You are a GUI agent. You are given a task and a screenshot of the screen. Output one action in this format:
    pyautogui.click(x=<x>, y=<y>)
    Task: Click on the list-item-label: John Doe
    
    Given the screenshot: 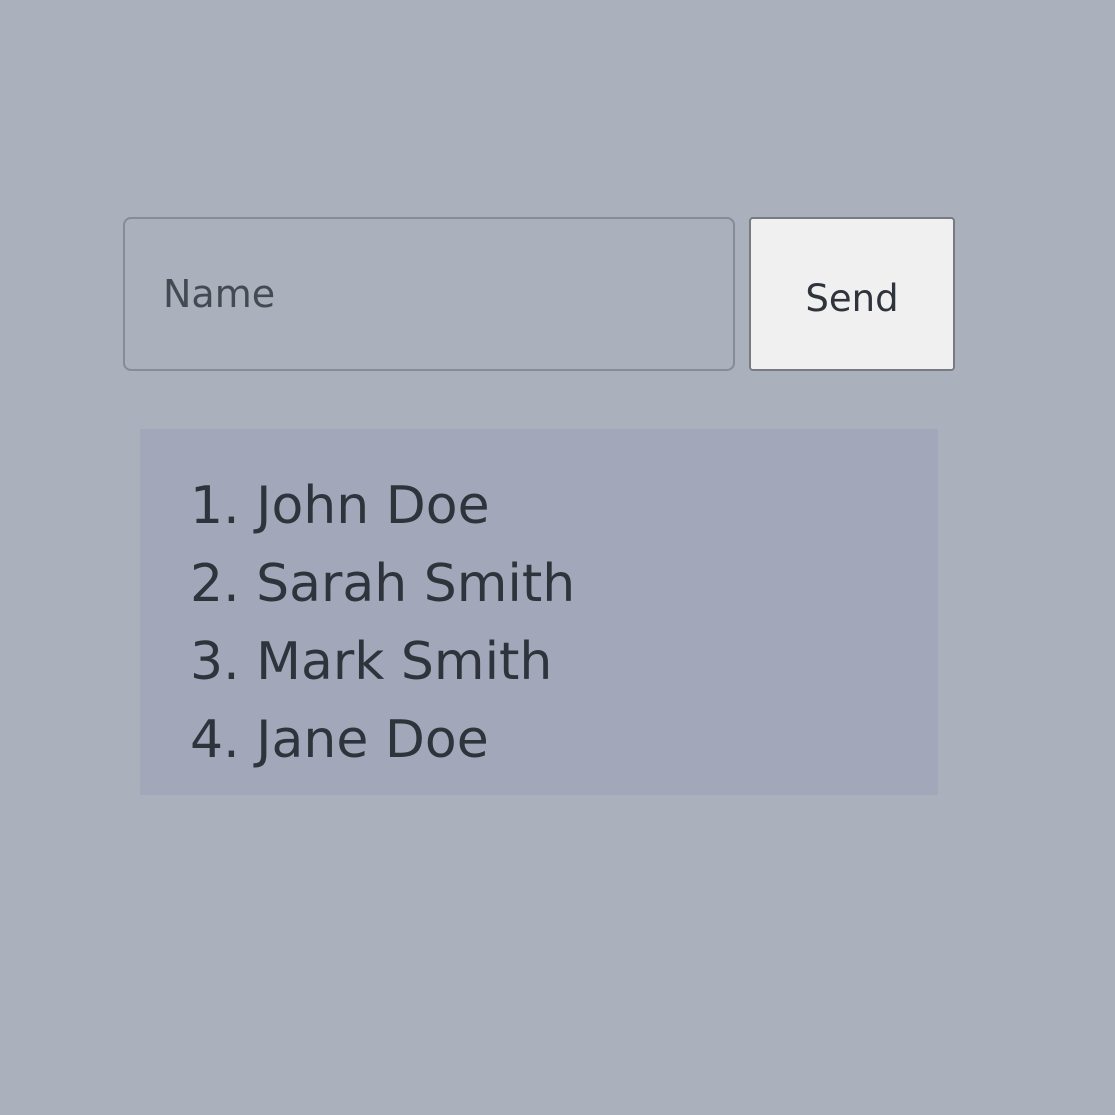 What is the action you would take?
    pyautogui.click(x=373, y=506)
    